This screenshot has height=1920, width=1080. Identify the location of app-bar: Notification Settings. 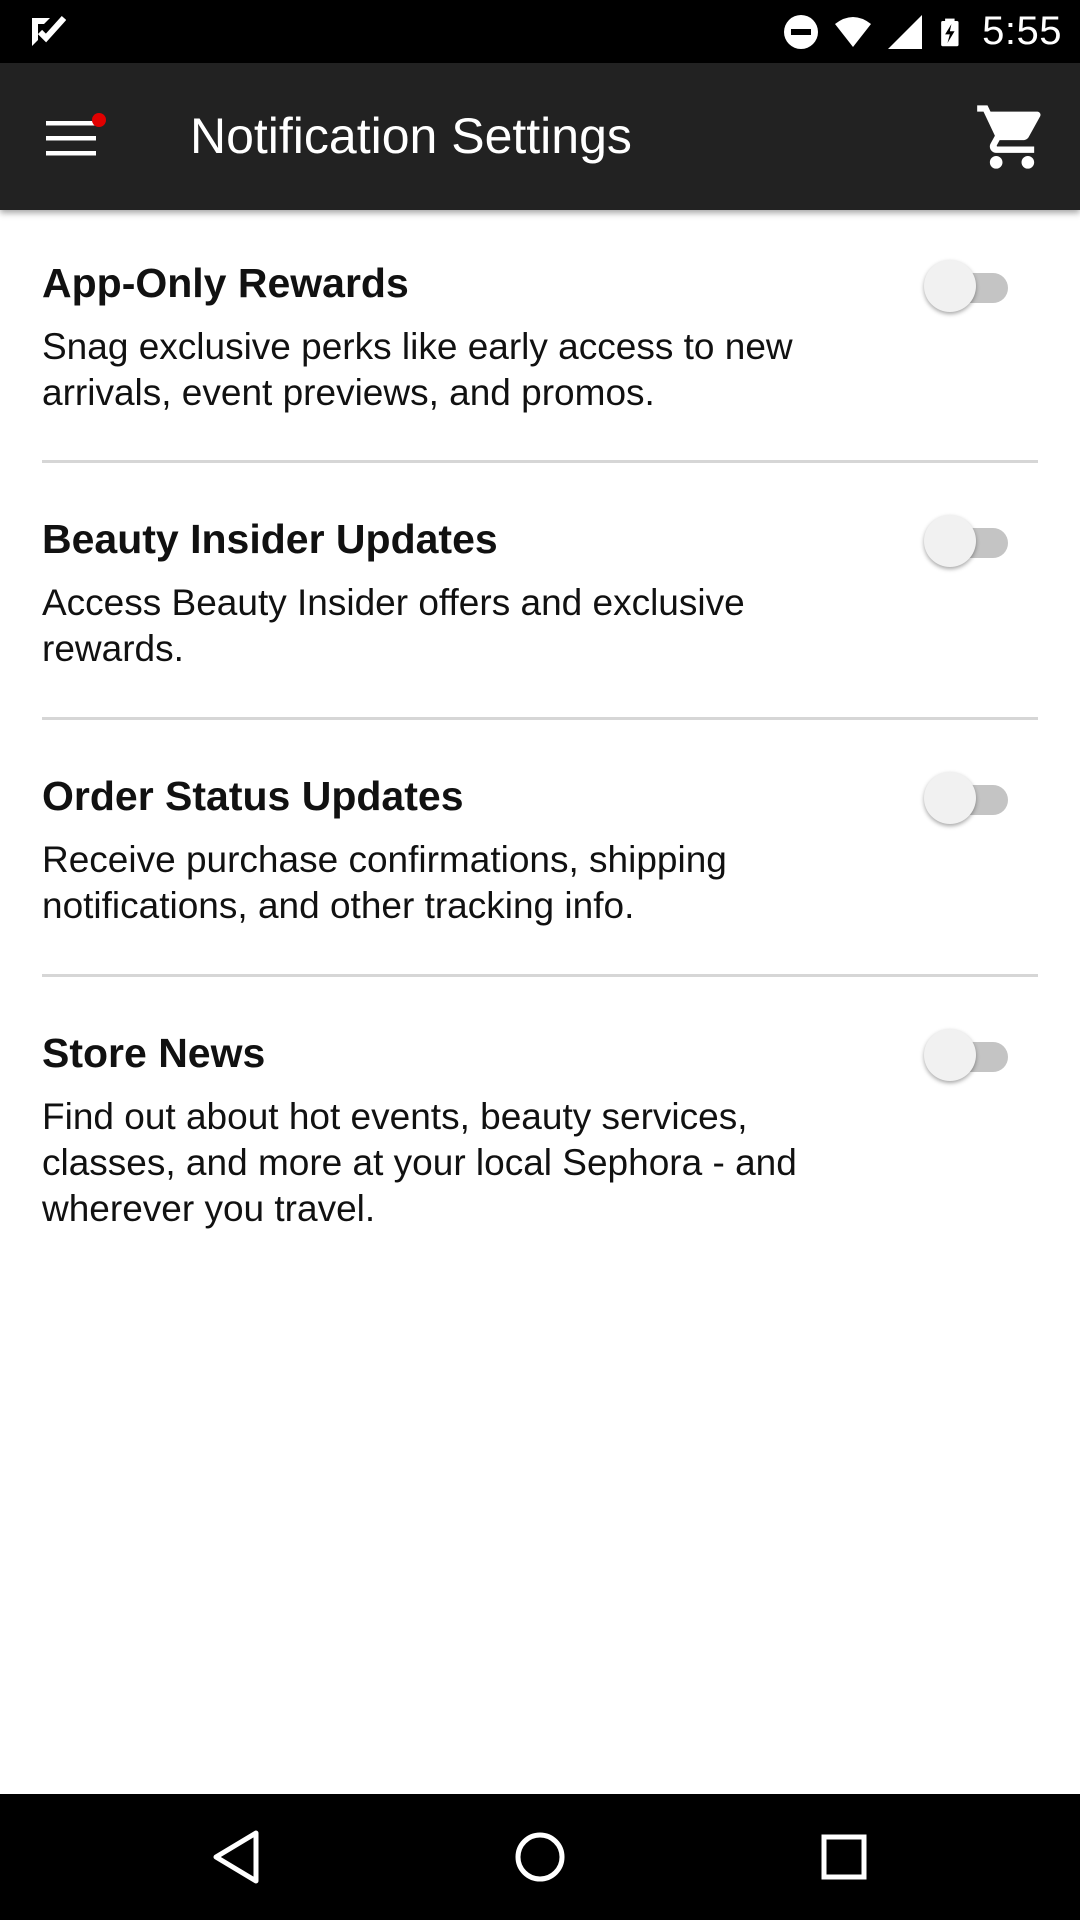
(540, 136).